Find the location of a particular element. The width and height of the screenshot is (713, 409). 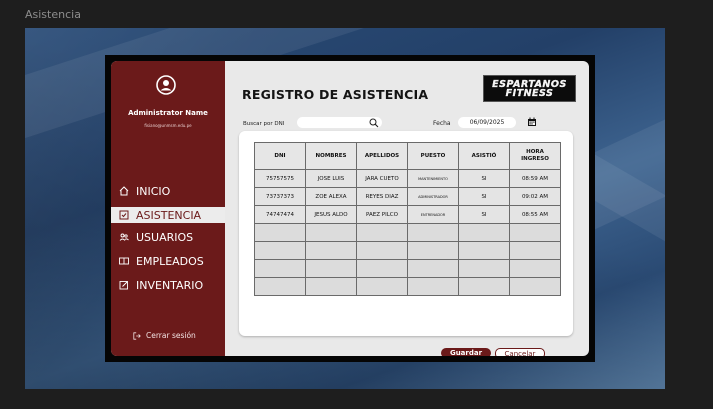

logout-label: Cerrar sesión is located at coordinates (171, 335).